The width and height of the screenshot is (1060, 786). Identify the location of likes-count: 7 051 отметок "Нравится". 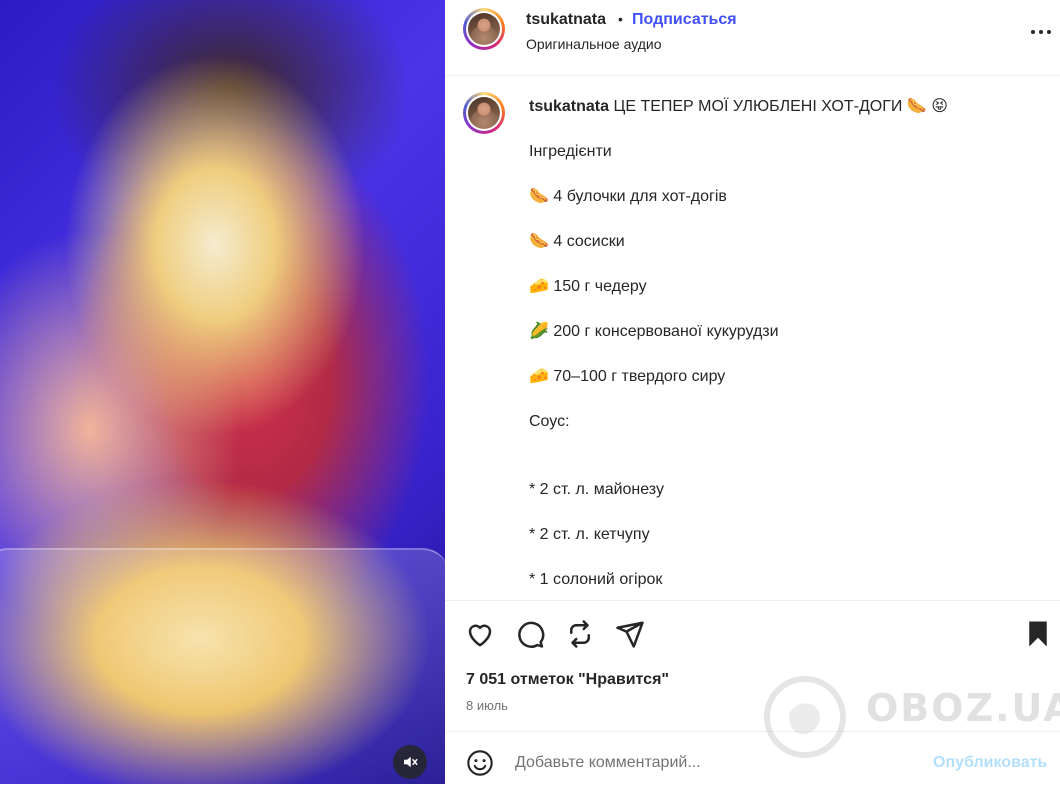
(567, 680).